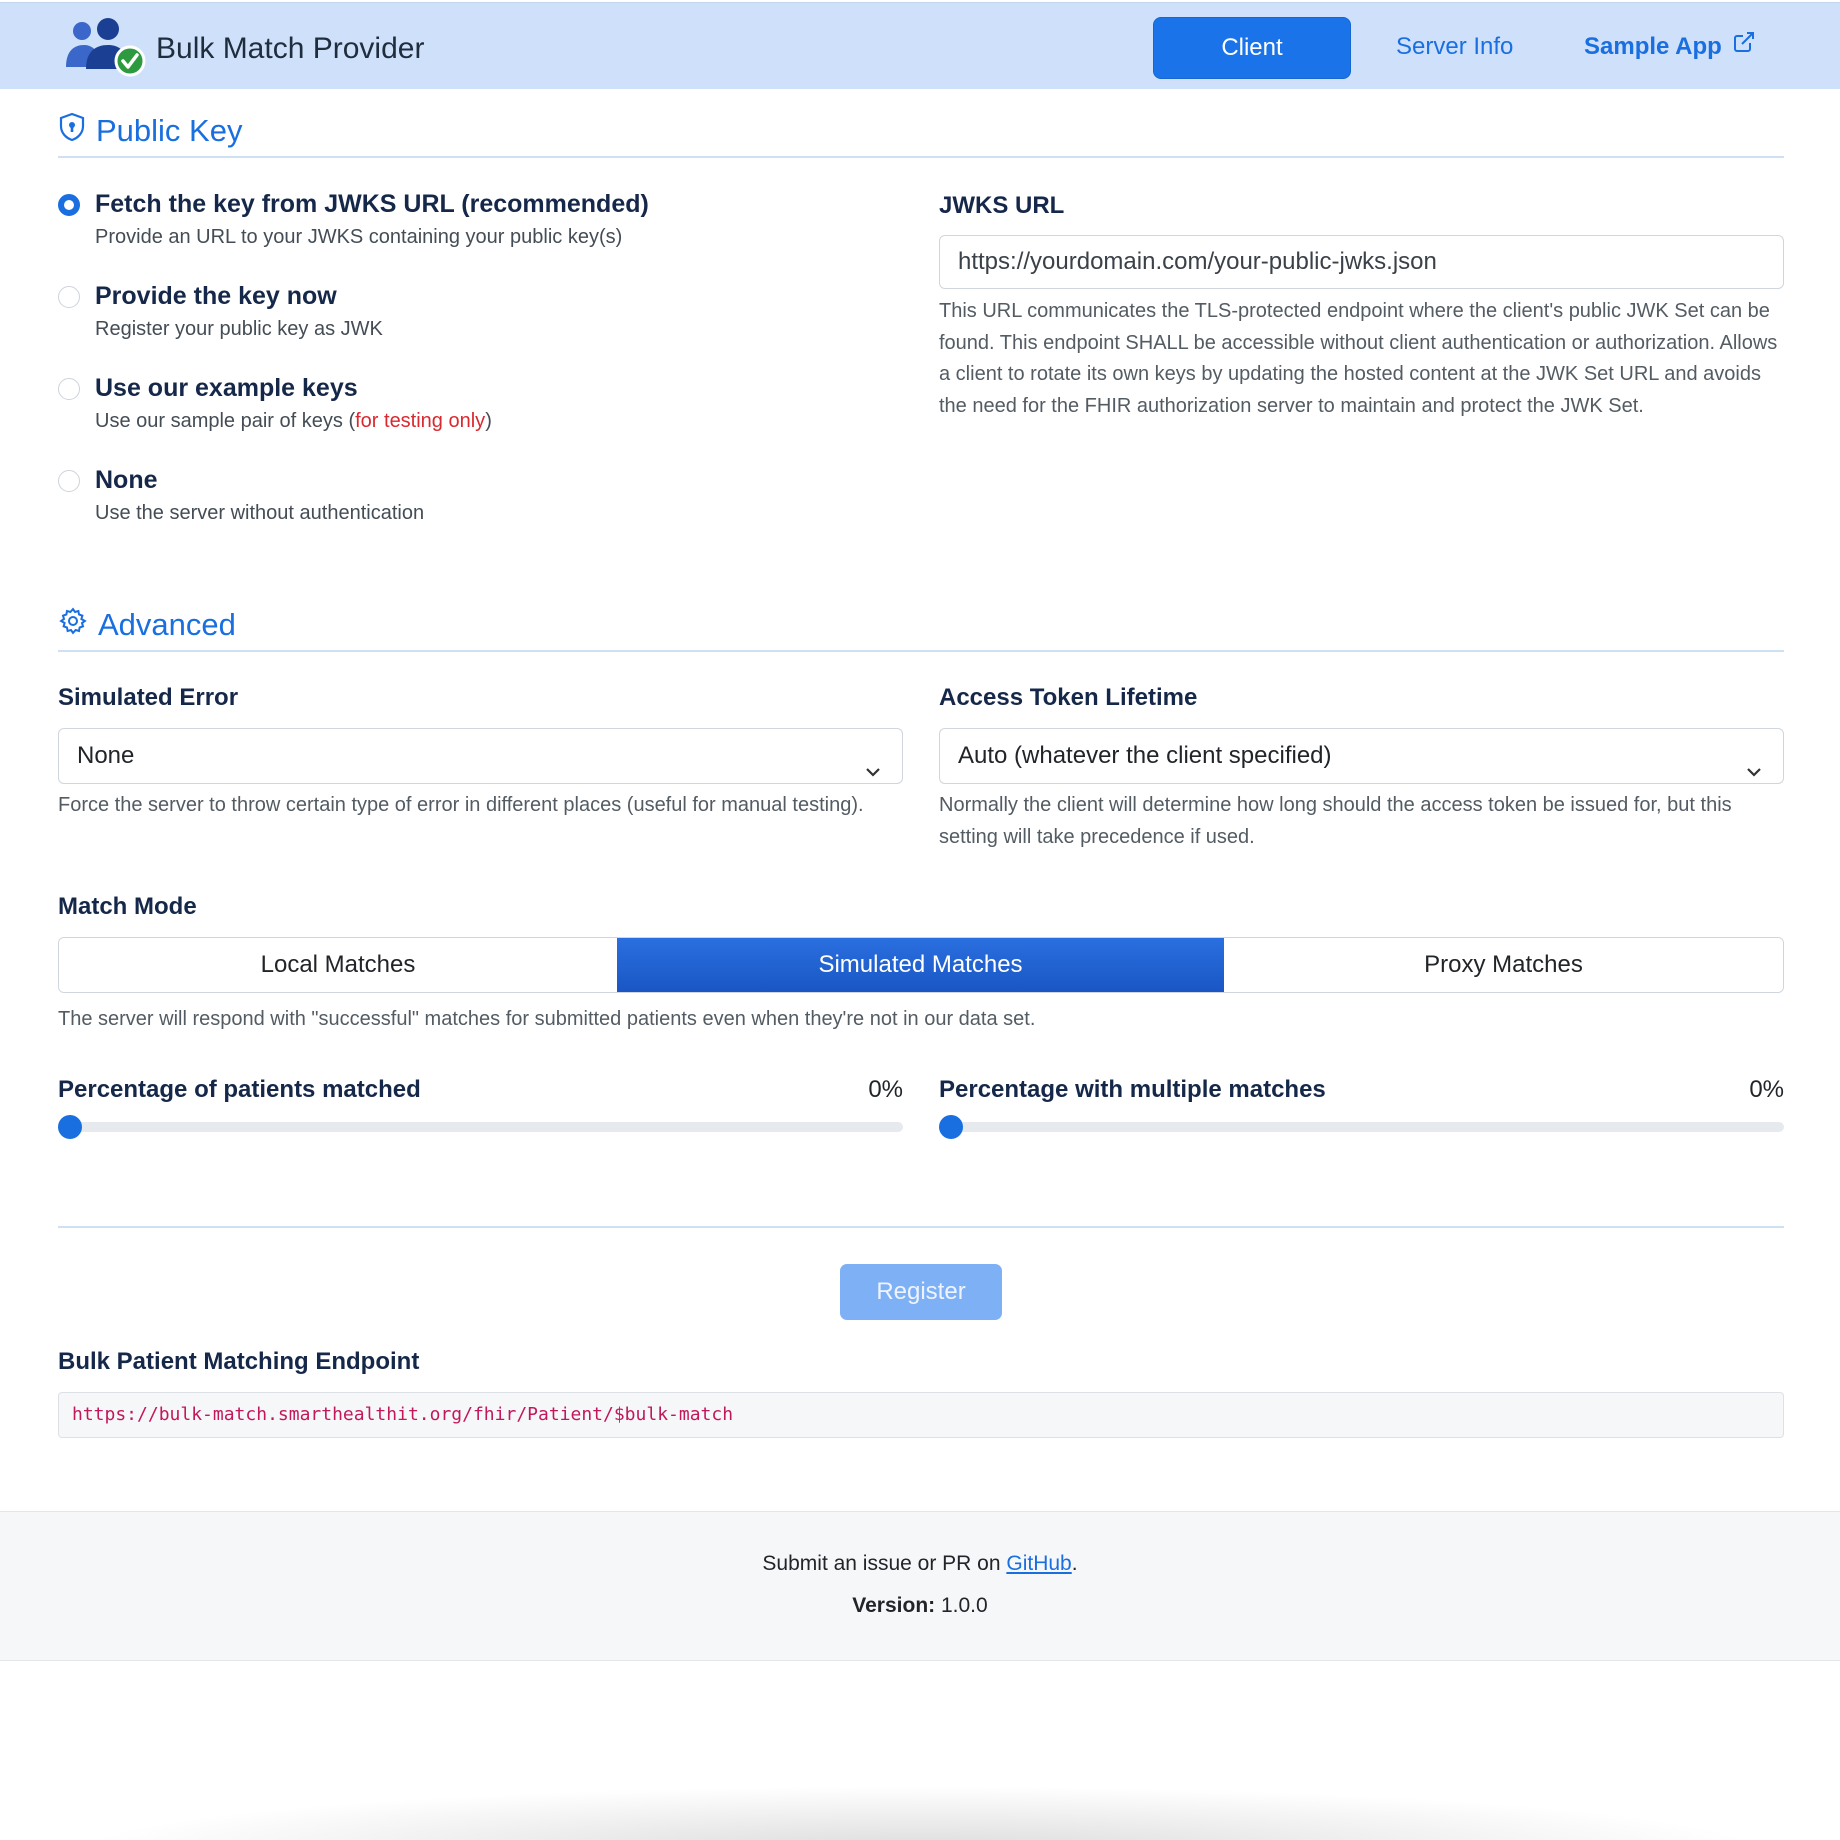 The image size is (1840, 1840). What do you see at coordinates (169, 130) in the screenshot?
I see `section-title: Public Key` at bounding box center [169, 130].